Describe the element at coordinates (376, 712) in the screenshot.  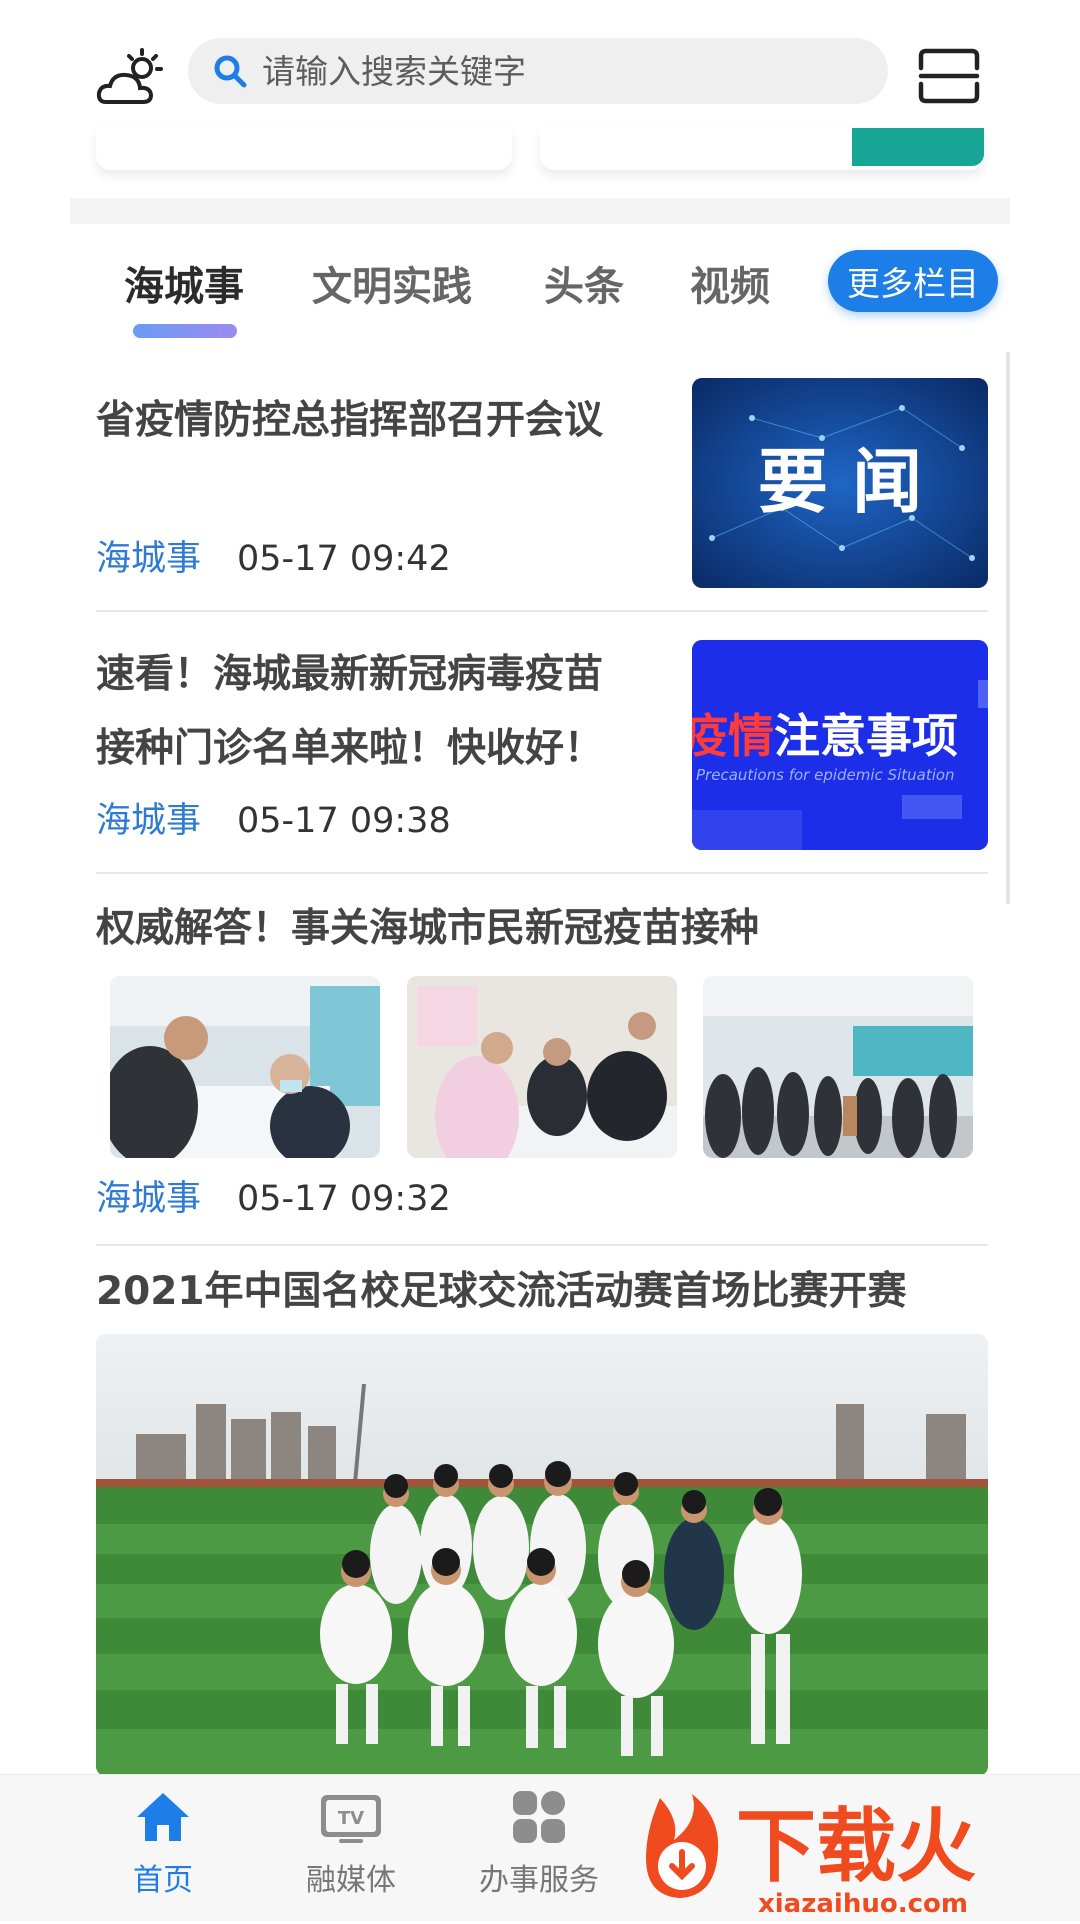
I see `article-title: 速看！海城最新新冠病毒疫苗 接种门诊名单来啦！快收好！` at that location.